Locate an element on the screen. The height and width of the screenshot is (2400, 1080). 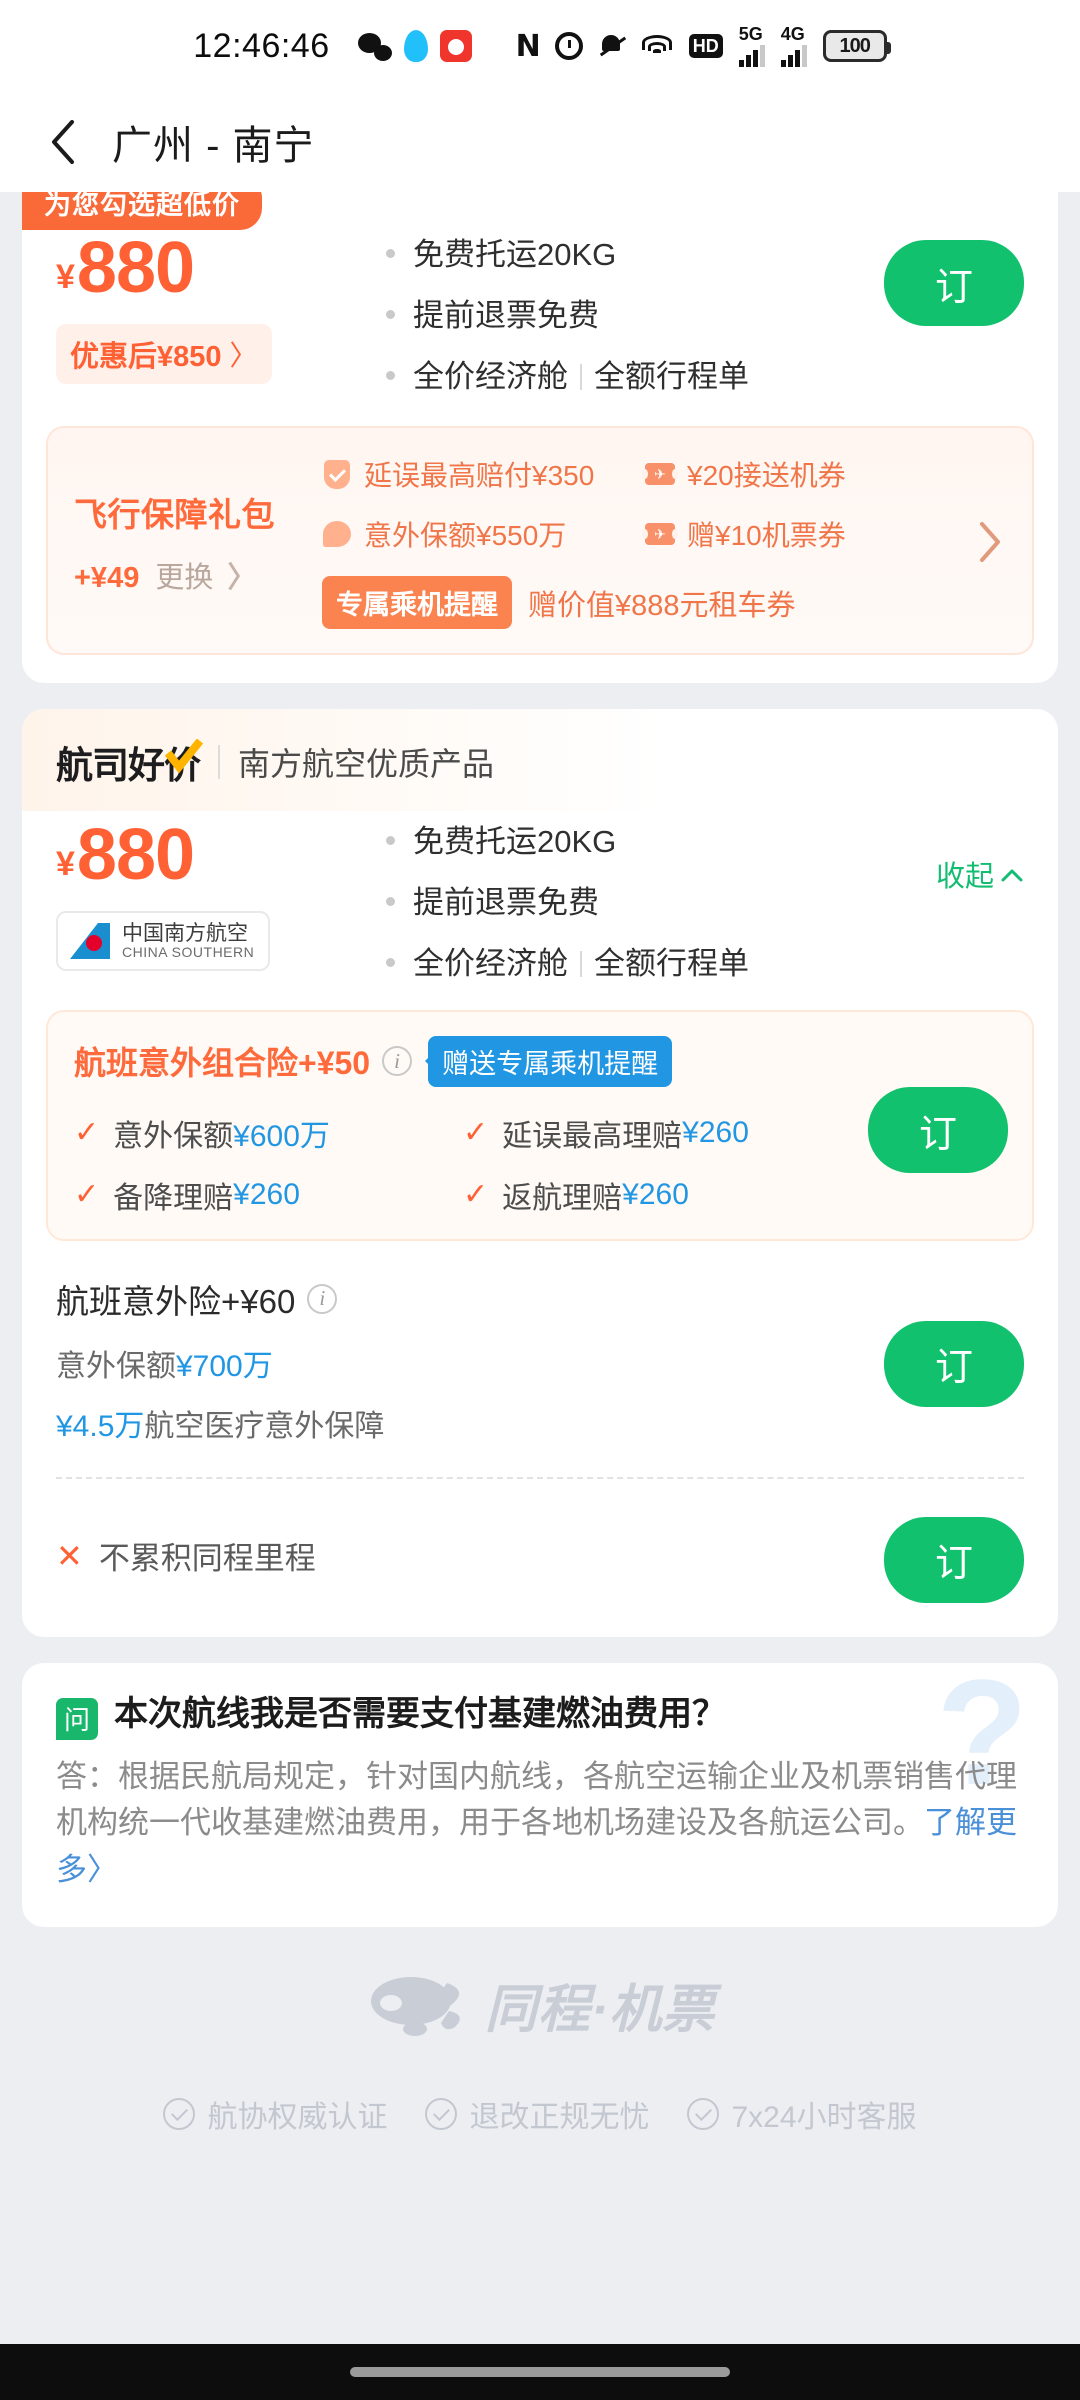
discount-pill-1: 优惠后¥850 〉 is located at coordinates (164, 354).